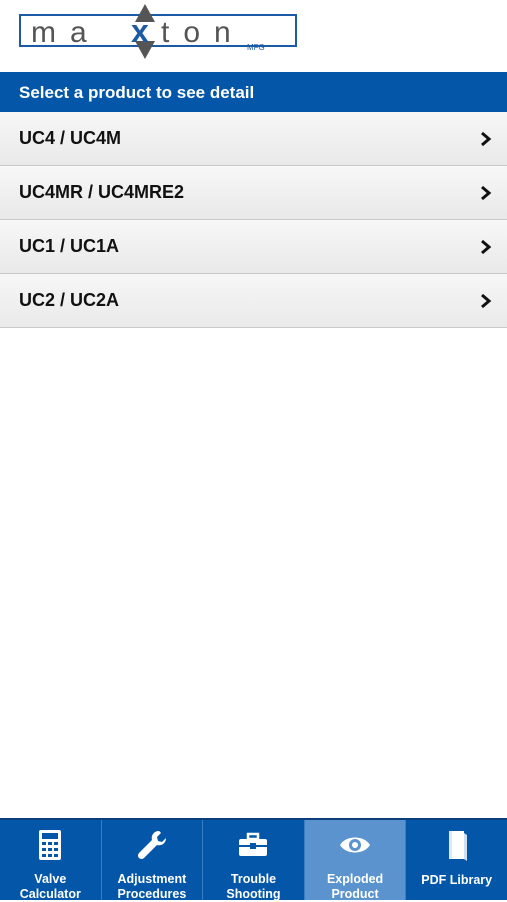 The height and width of the screenshot is (902, 507). Describe the element at coordinates (69, 246) in the screenshot. I see `product-label: UC1 / UC1A` at that location.